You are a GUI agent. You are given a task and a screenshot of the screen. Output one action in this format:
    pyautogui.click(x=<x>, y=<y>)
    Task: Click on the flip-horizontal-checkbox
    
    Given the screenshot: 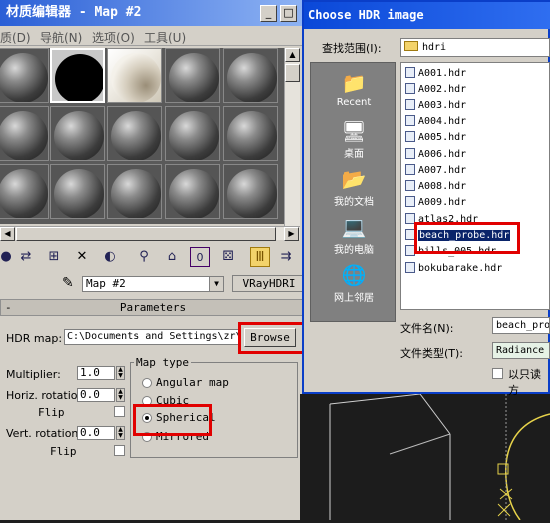 What is the action you would take?
    pyautogui.click(x=119, y=411)
    